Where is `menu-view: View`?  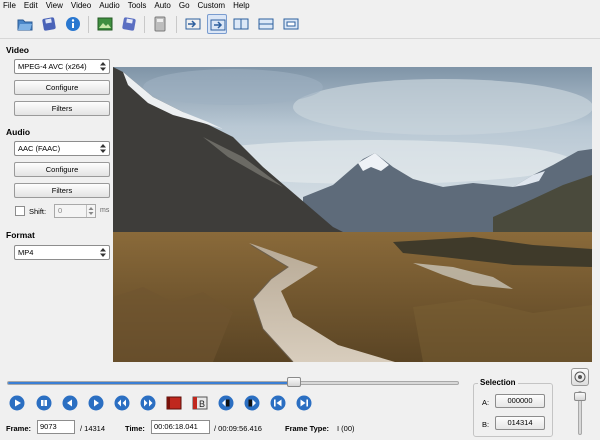 menu-view: View is located at coordinates (54, 5).